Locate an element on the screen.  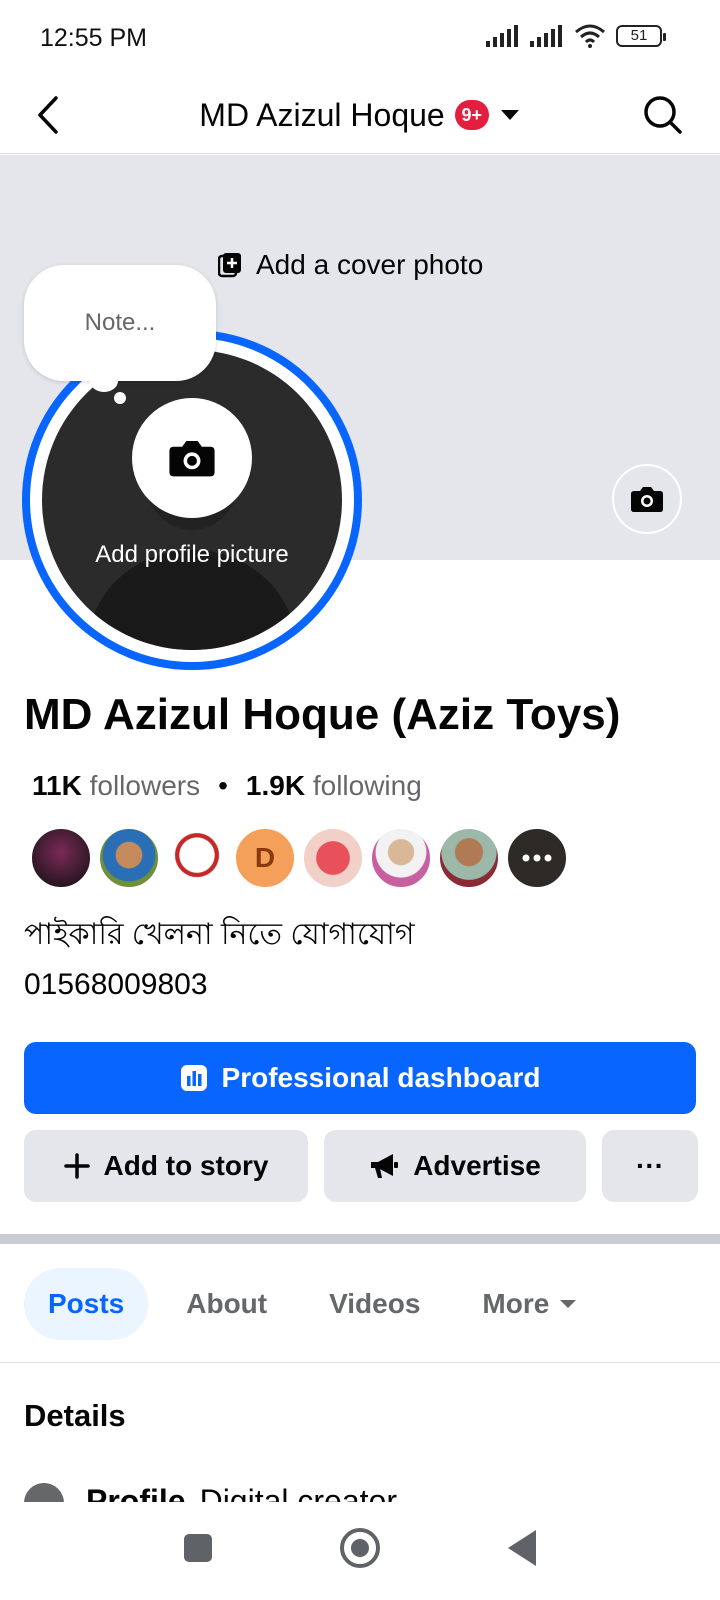
profile-tabs: Posts About Videos More is located at coordinates (312, 1304).